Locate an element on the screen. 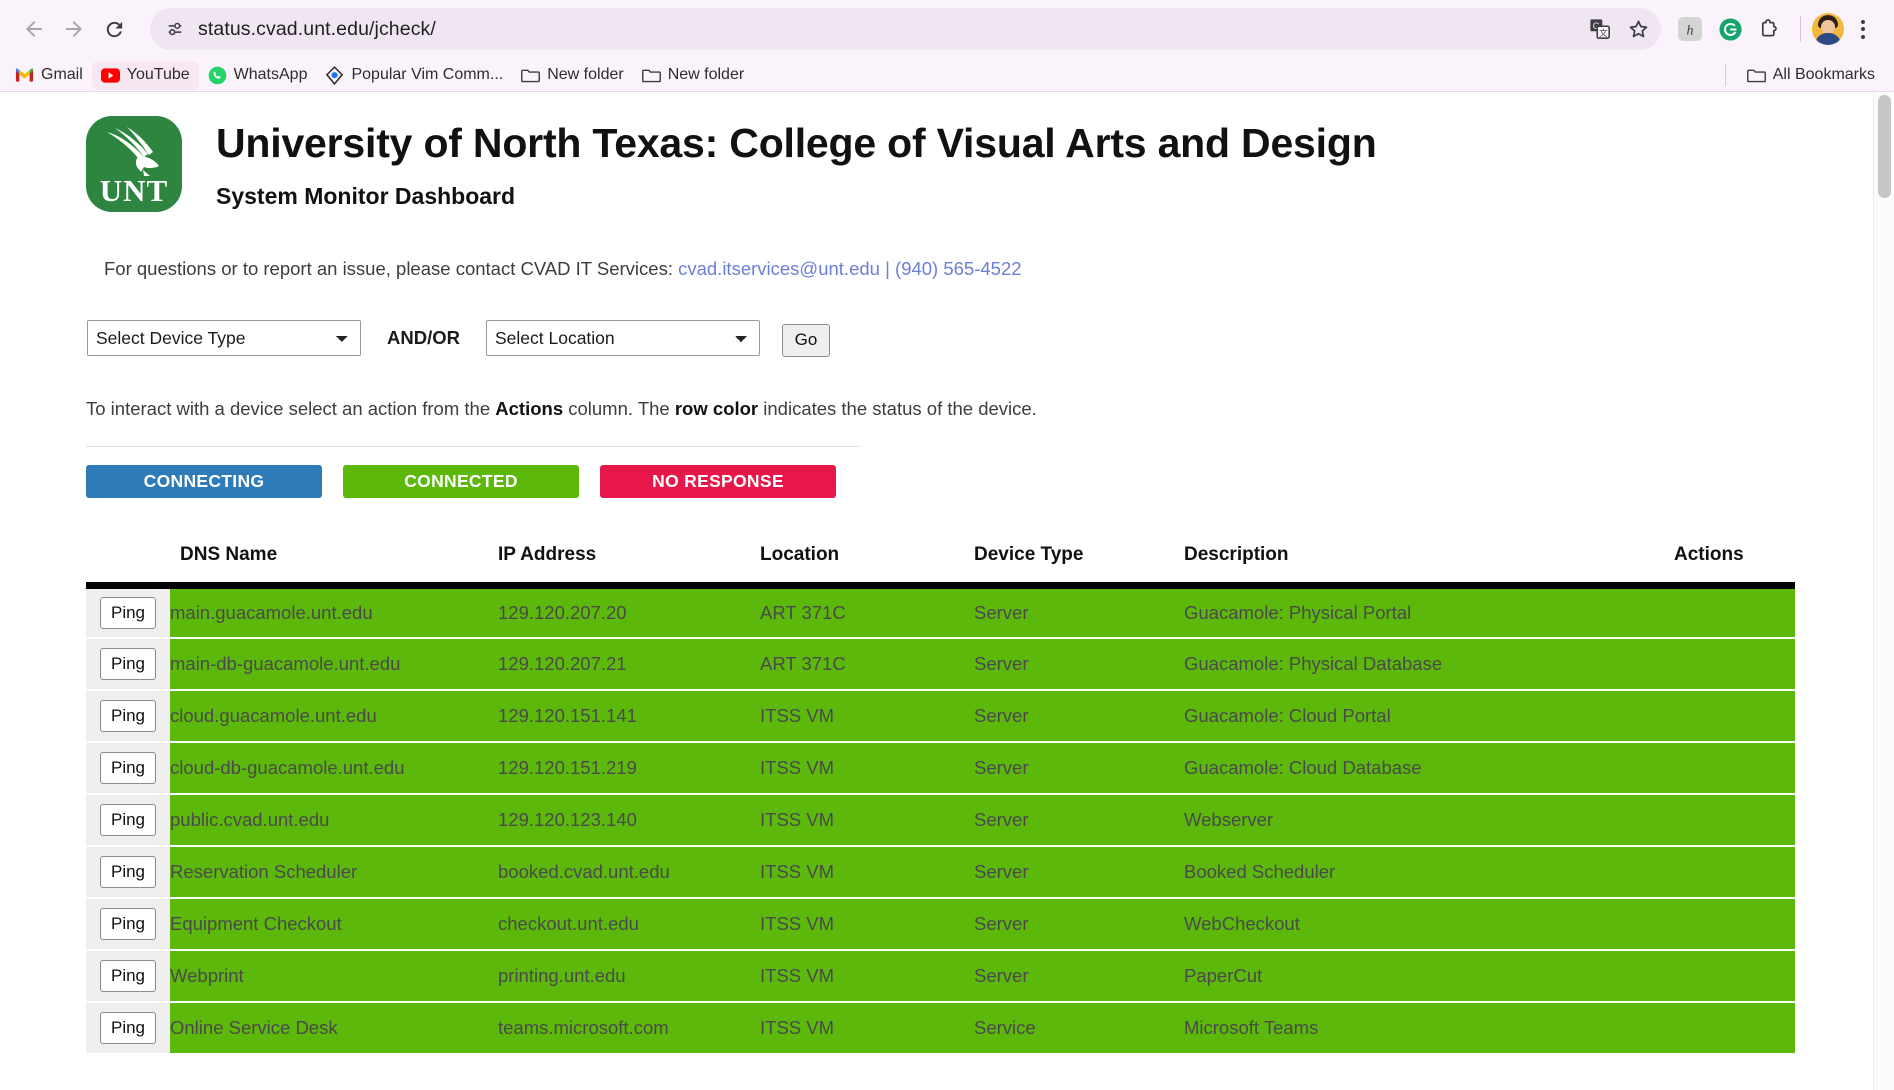 This screenshot has width=1894, height=1090. cell-description: PaperCut is located at coordinates (1429, 976).